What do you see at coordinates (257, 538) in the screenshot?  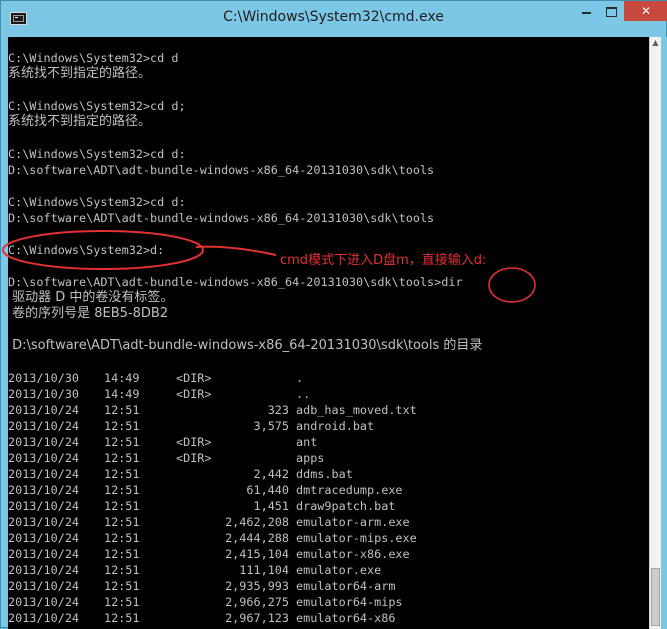 I see `dir-size-cell: 2,444,288` at bounding box center [257, 538].